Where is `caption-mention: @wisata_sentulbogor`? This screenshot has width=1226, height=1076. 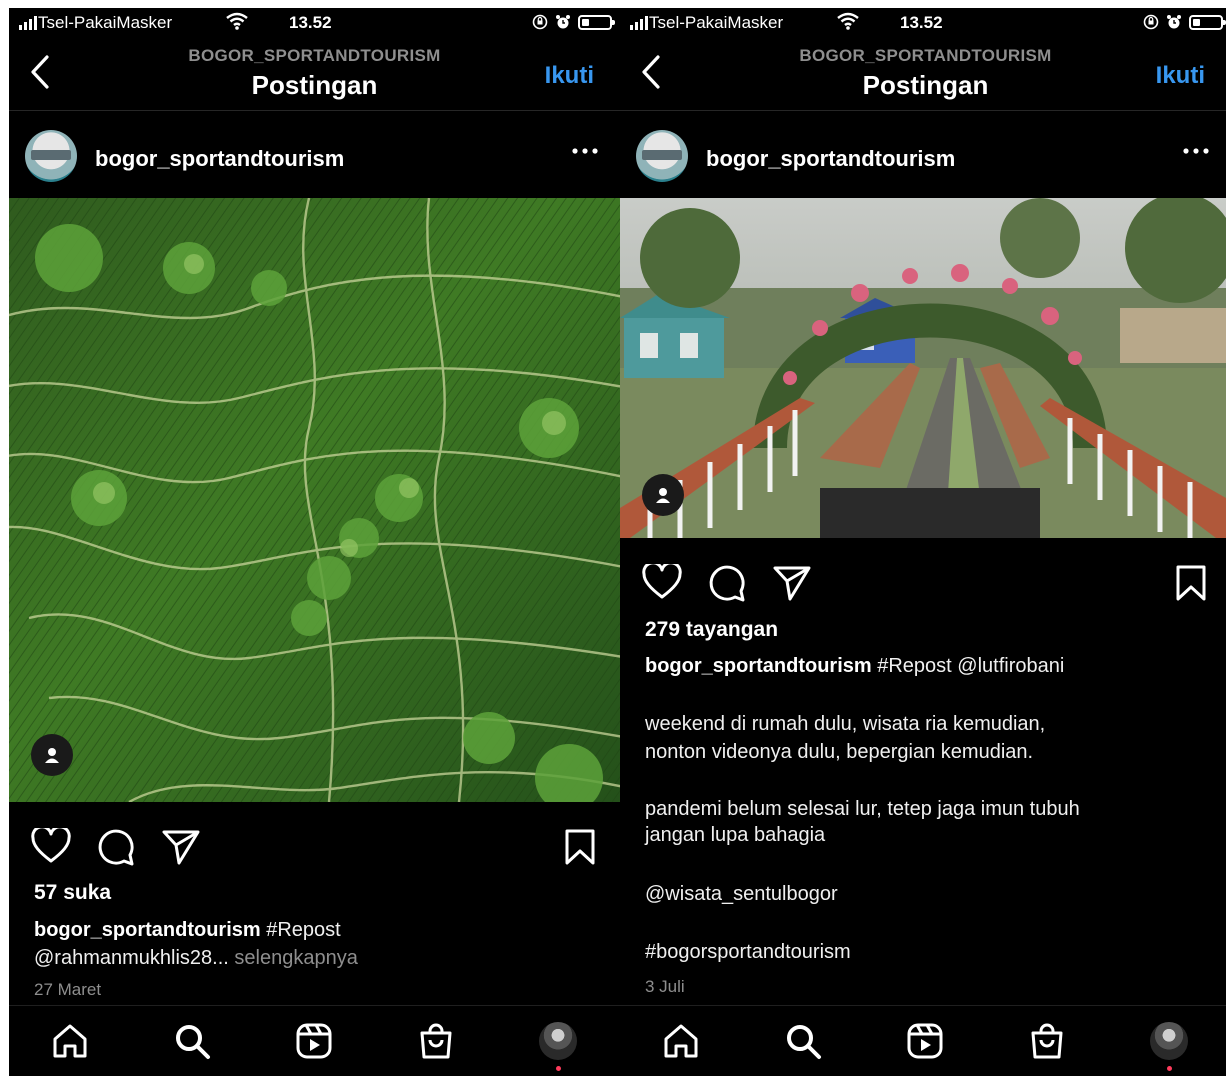
caption-mention: @wisata_sentulbogor is located at coordinates (923, 894).